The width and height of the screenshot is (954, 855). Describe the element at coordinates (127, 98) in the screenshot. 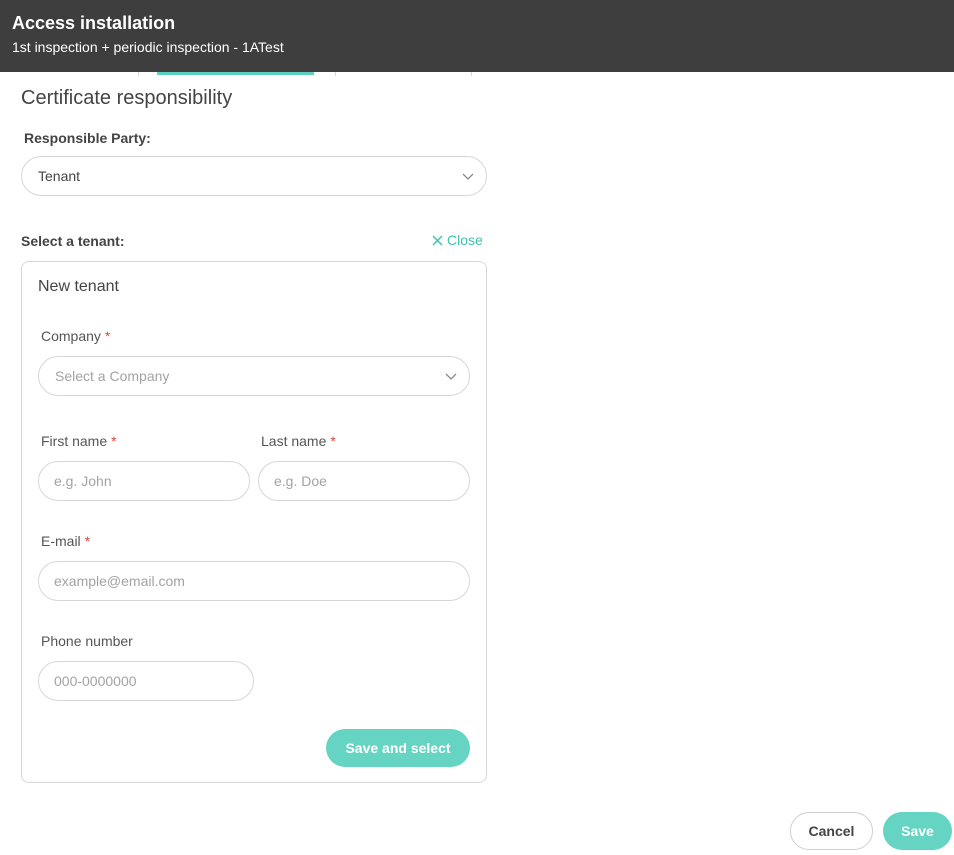

I see `section-title: Certificate responsibility` at that location.